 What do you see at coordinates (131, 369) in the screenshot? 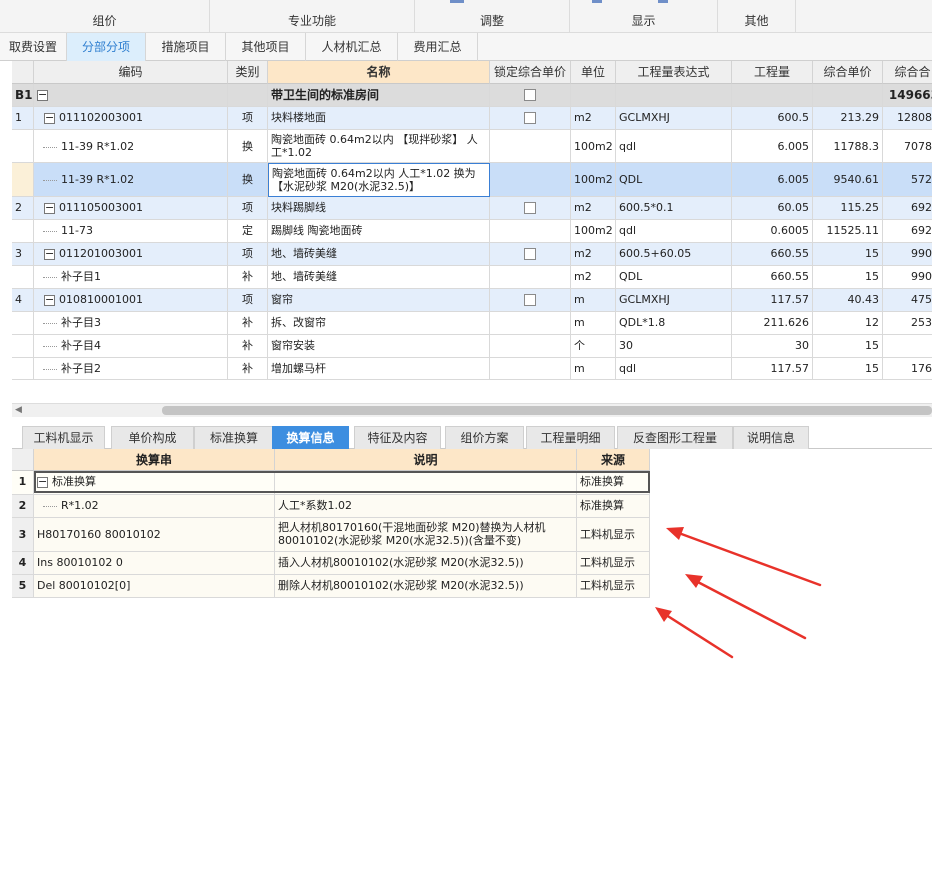
I see `row-code: 补子目2` at bounding box center [131, 369].